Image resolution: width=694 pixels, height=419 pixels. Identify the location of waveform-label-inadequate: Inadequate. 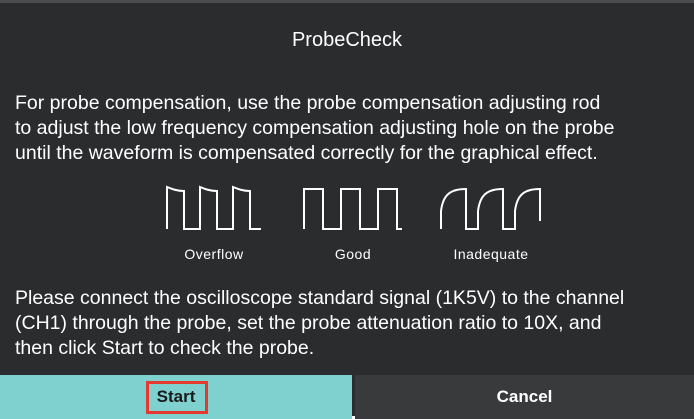
(491, 254).